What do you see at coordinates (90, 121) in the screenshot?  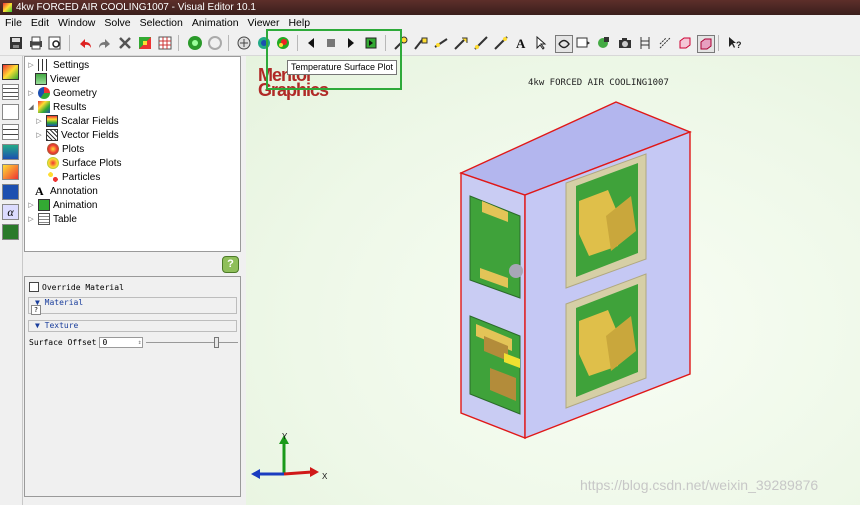 I see `tree-item-label: Scalar Fields` at bounding box center [90, 121].